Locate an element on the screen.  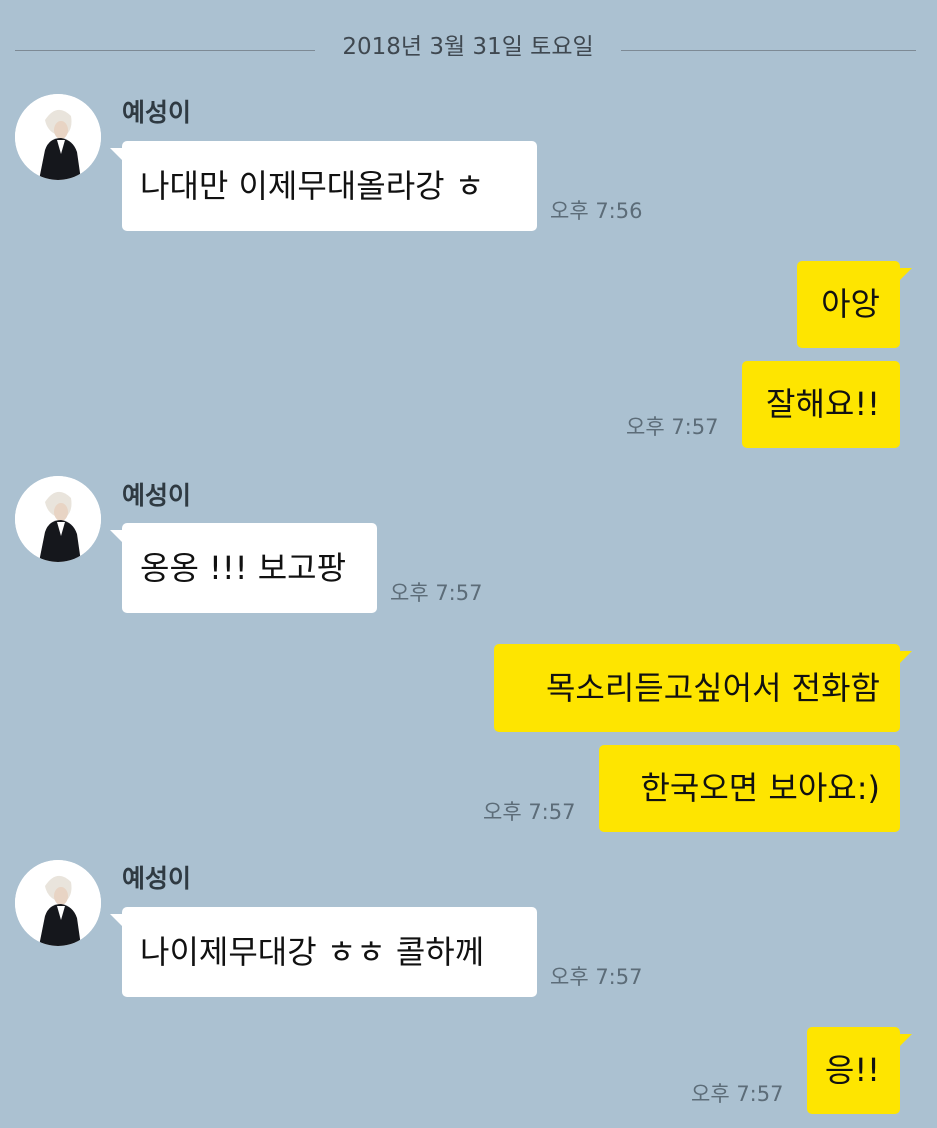
message-bubble-sent: 목소리듣고싶어서 전화함 is located at coordinates (697, 688).